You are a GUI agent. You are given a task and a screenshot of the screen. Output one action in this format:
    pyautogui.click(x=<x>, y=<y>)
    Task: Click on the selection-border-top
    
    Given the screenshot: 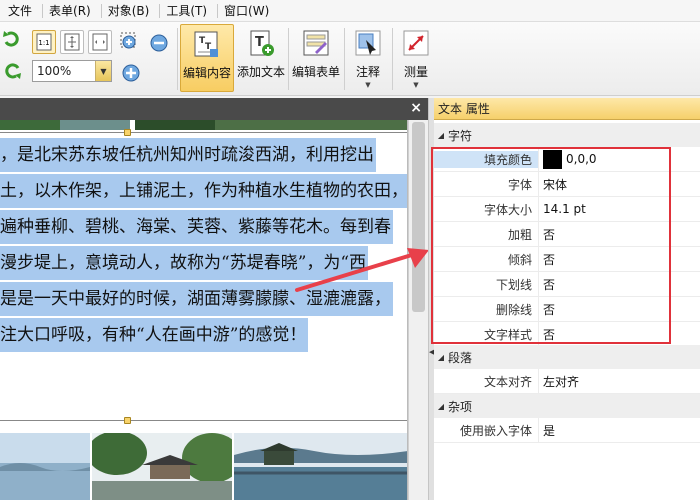 What is the action you would take?
    pyautogui.click(x=203, y=132)
    